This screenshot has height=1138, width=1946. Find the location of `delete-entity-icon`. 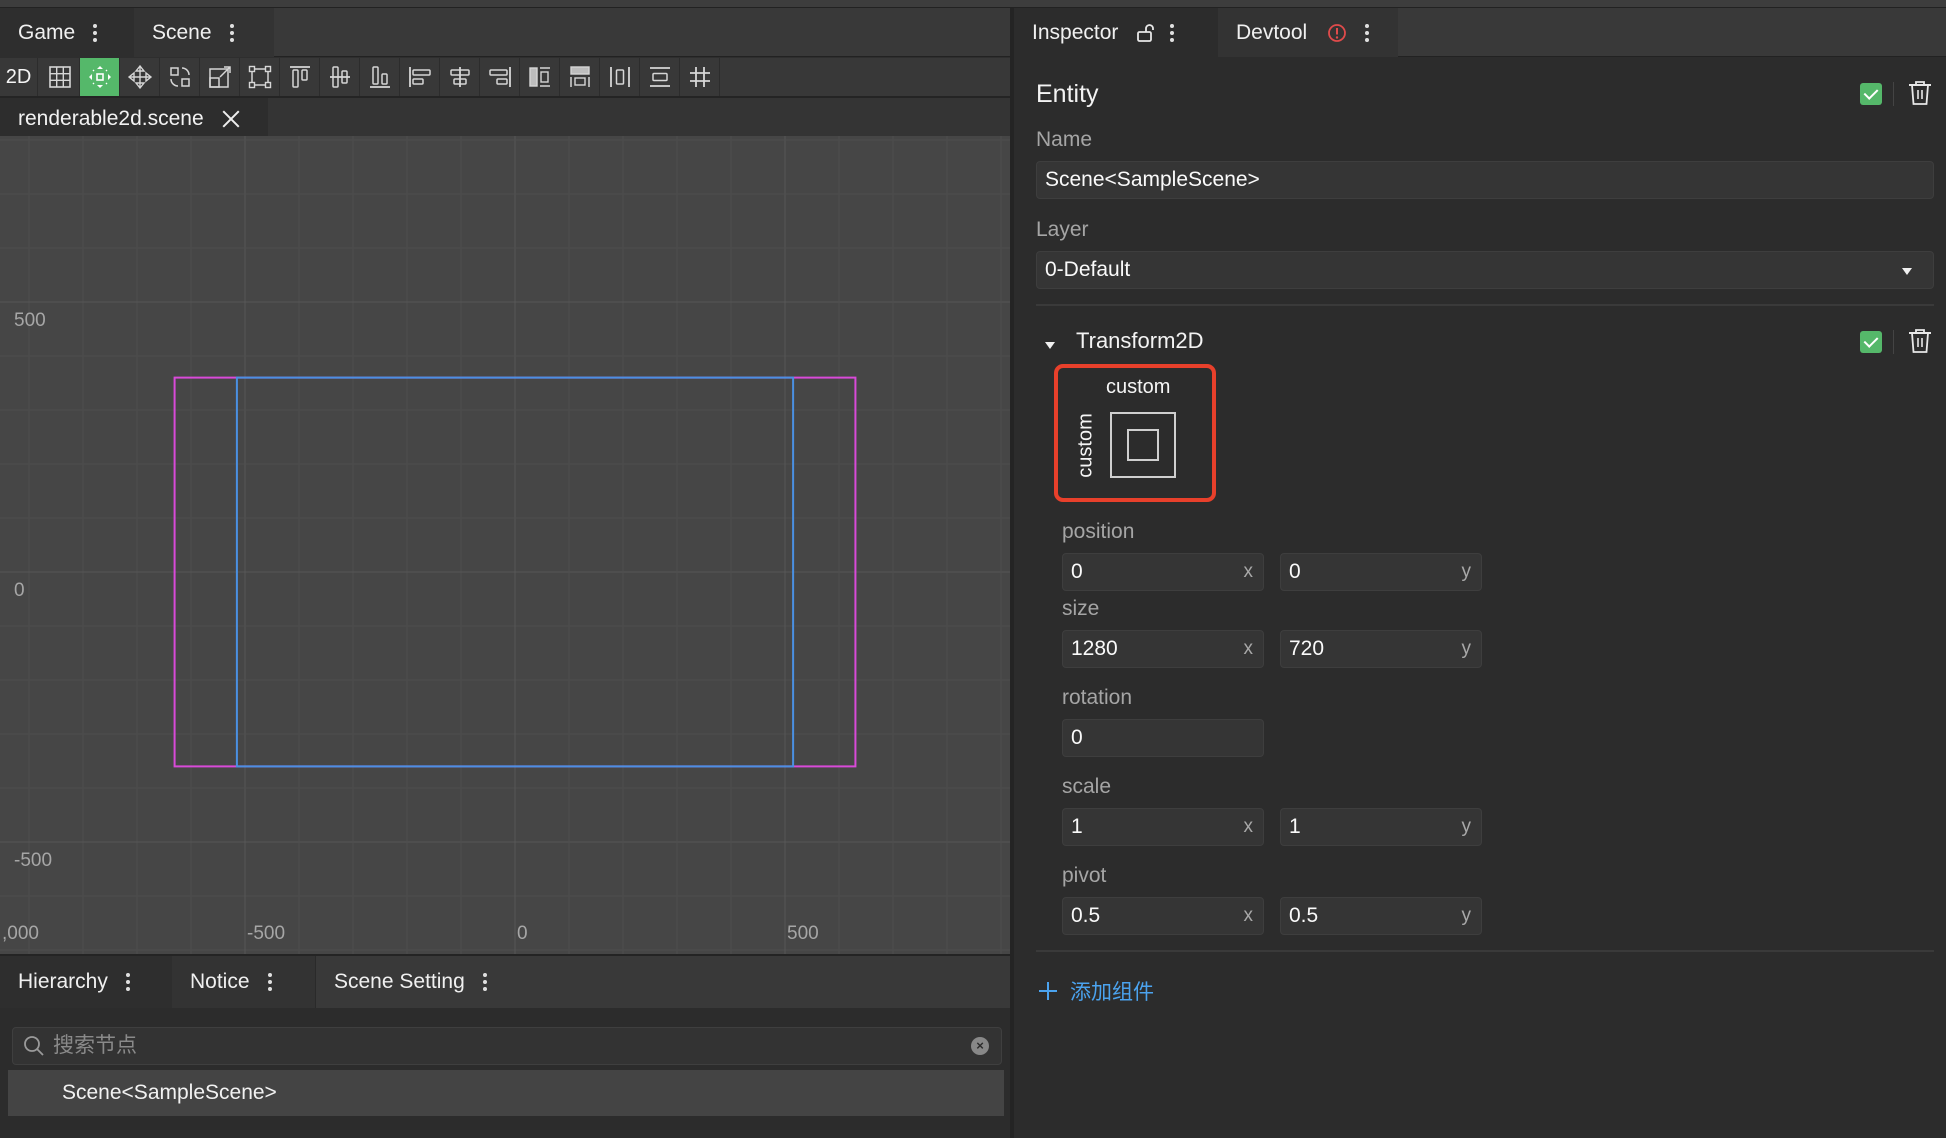

delete-entity-icon is located at coordinates (1920, 93).